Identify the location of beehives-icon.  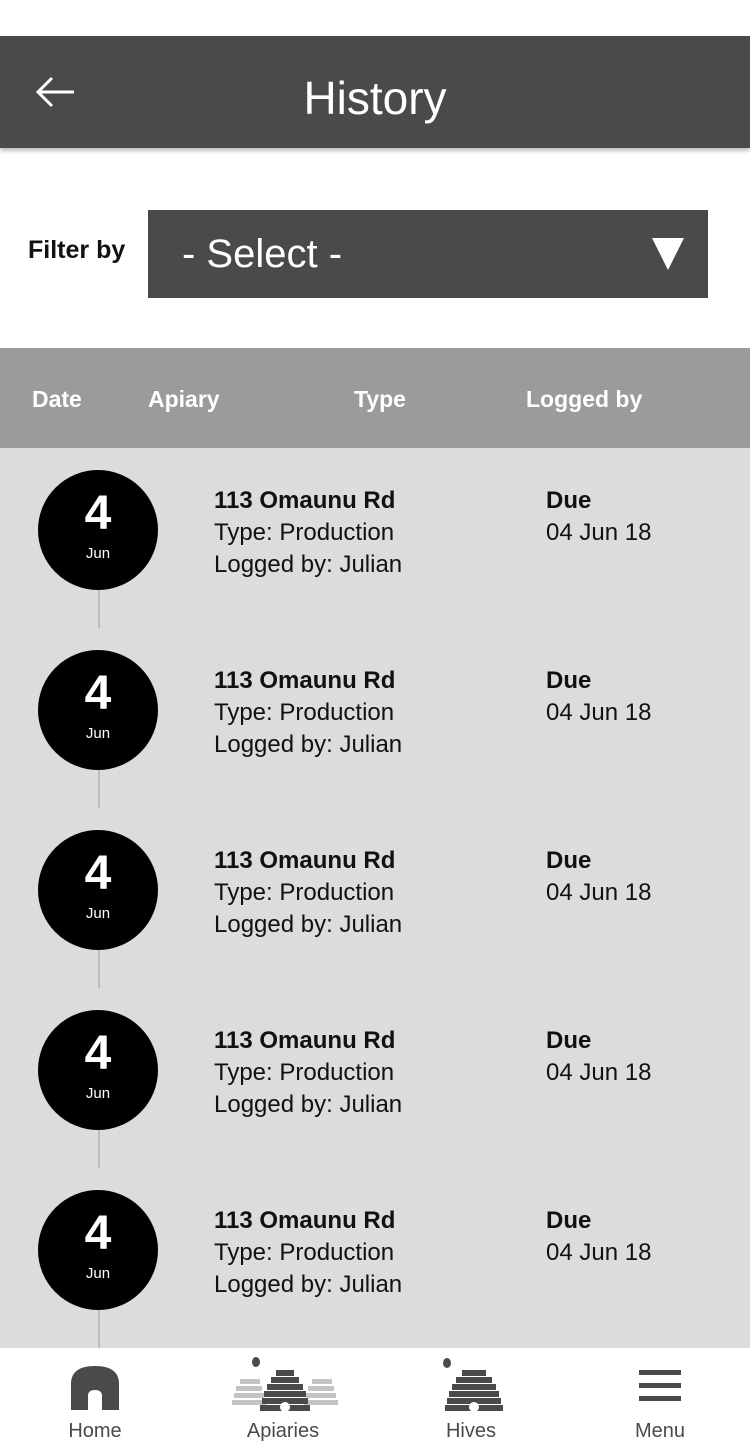
(285, 1384).